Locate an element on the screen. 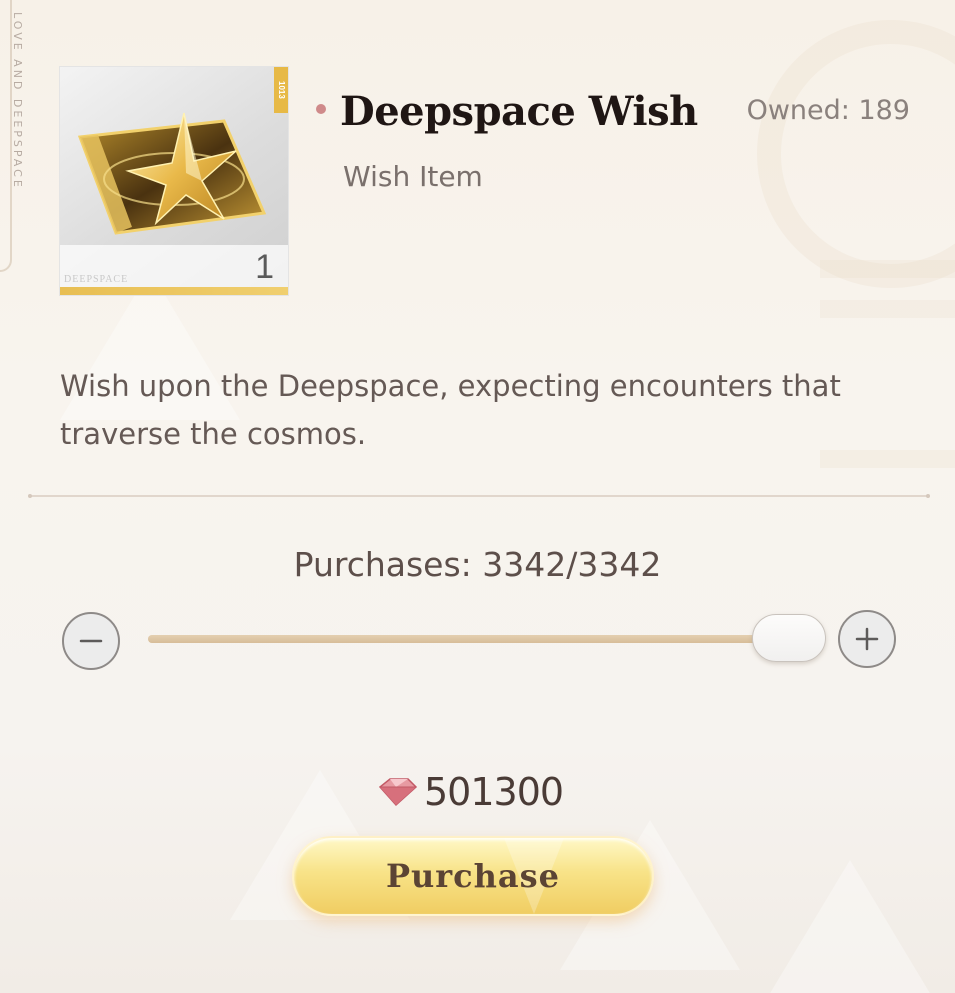  cost-value: 501300 is located at coordinates (494, 792).